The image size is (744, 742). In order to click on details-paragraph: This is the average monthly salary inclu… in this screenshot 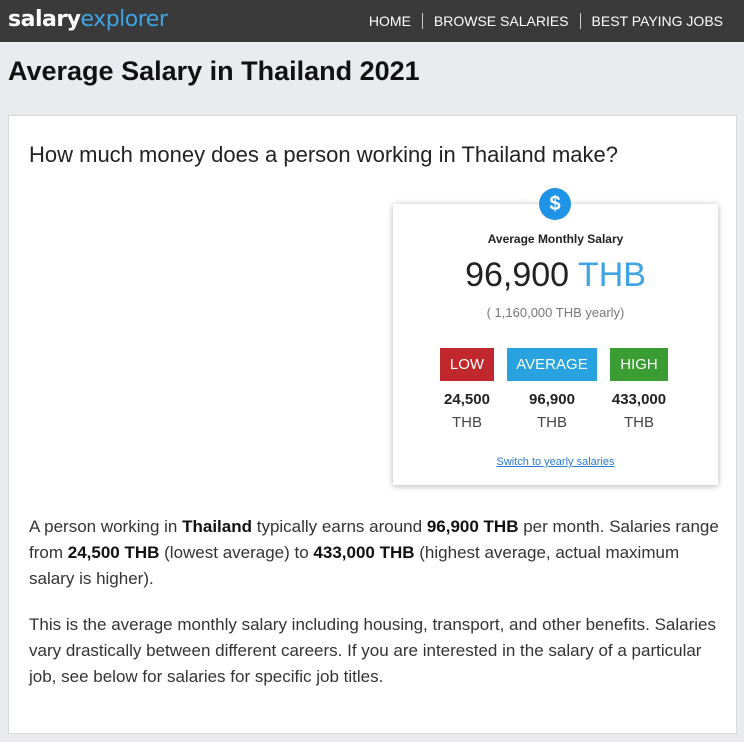, I will do `click(372, 650)`.